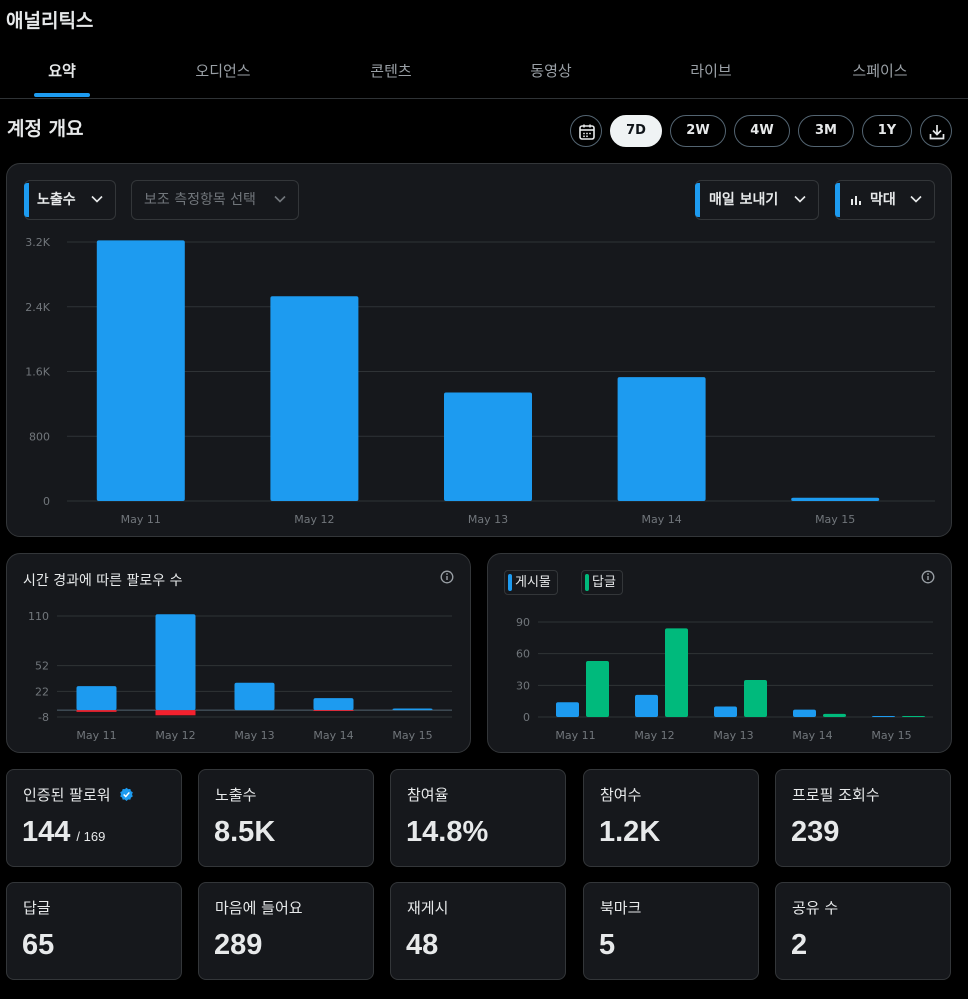 Image resolution: width=968 pixels, height=999 pixels. What do you see at coordinates (286, 818) in the screenshot?
I see `metric-card-impressions: 노출수 8.5K` at bounding box center [286, 818].